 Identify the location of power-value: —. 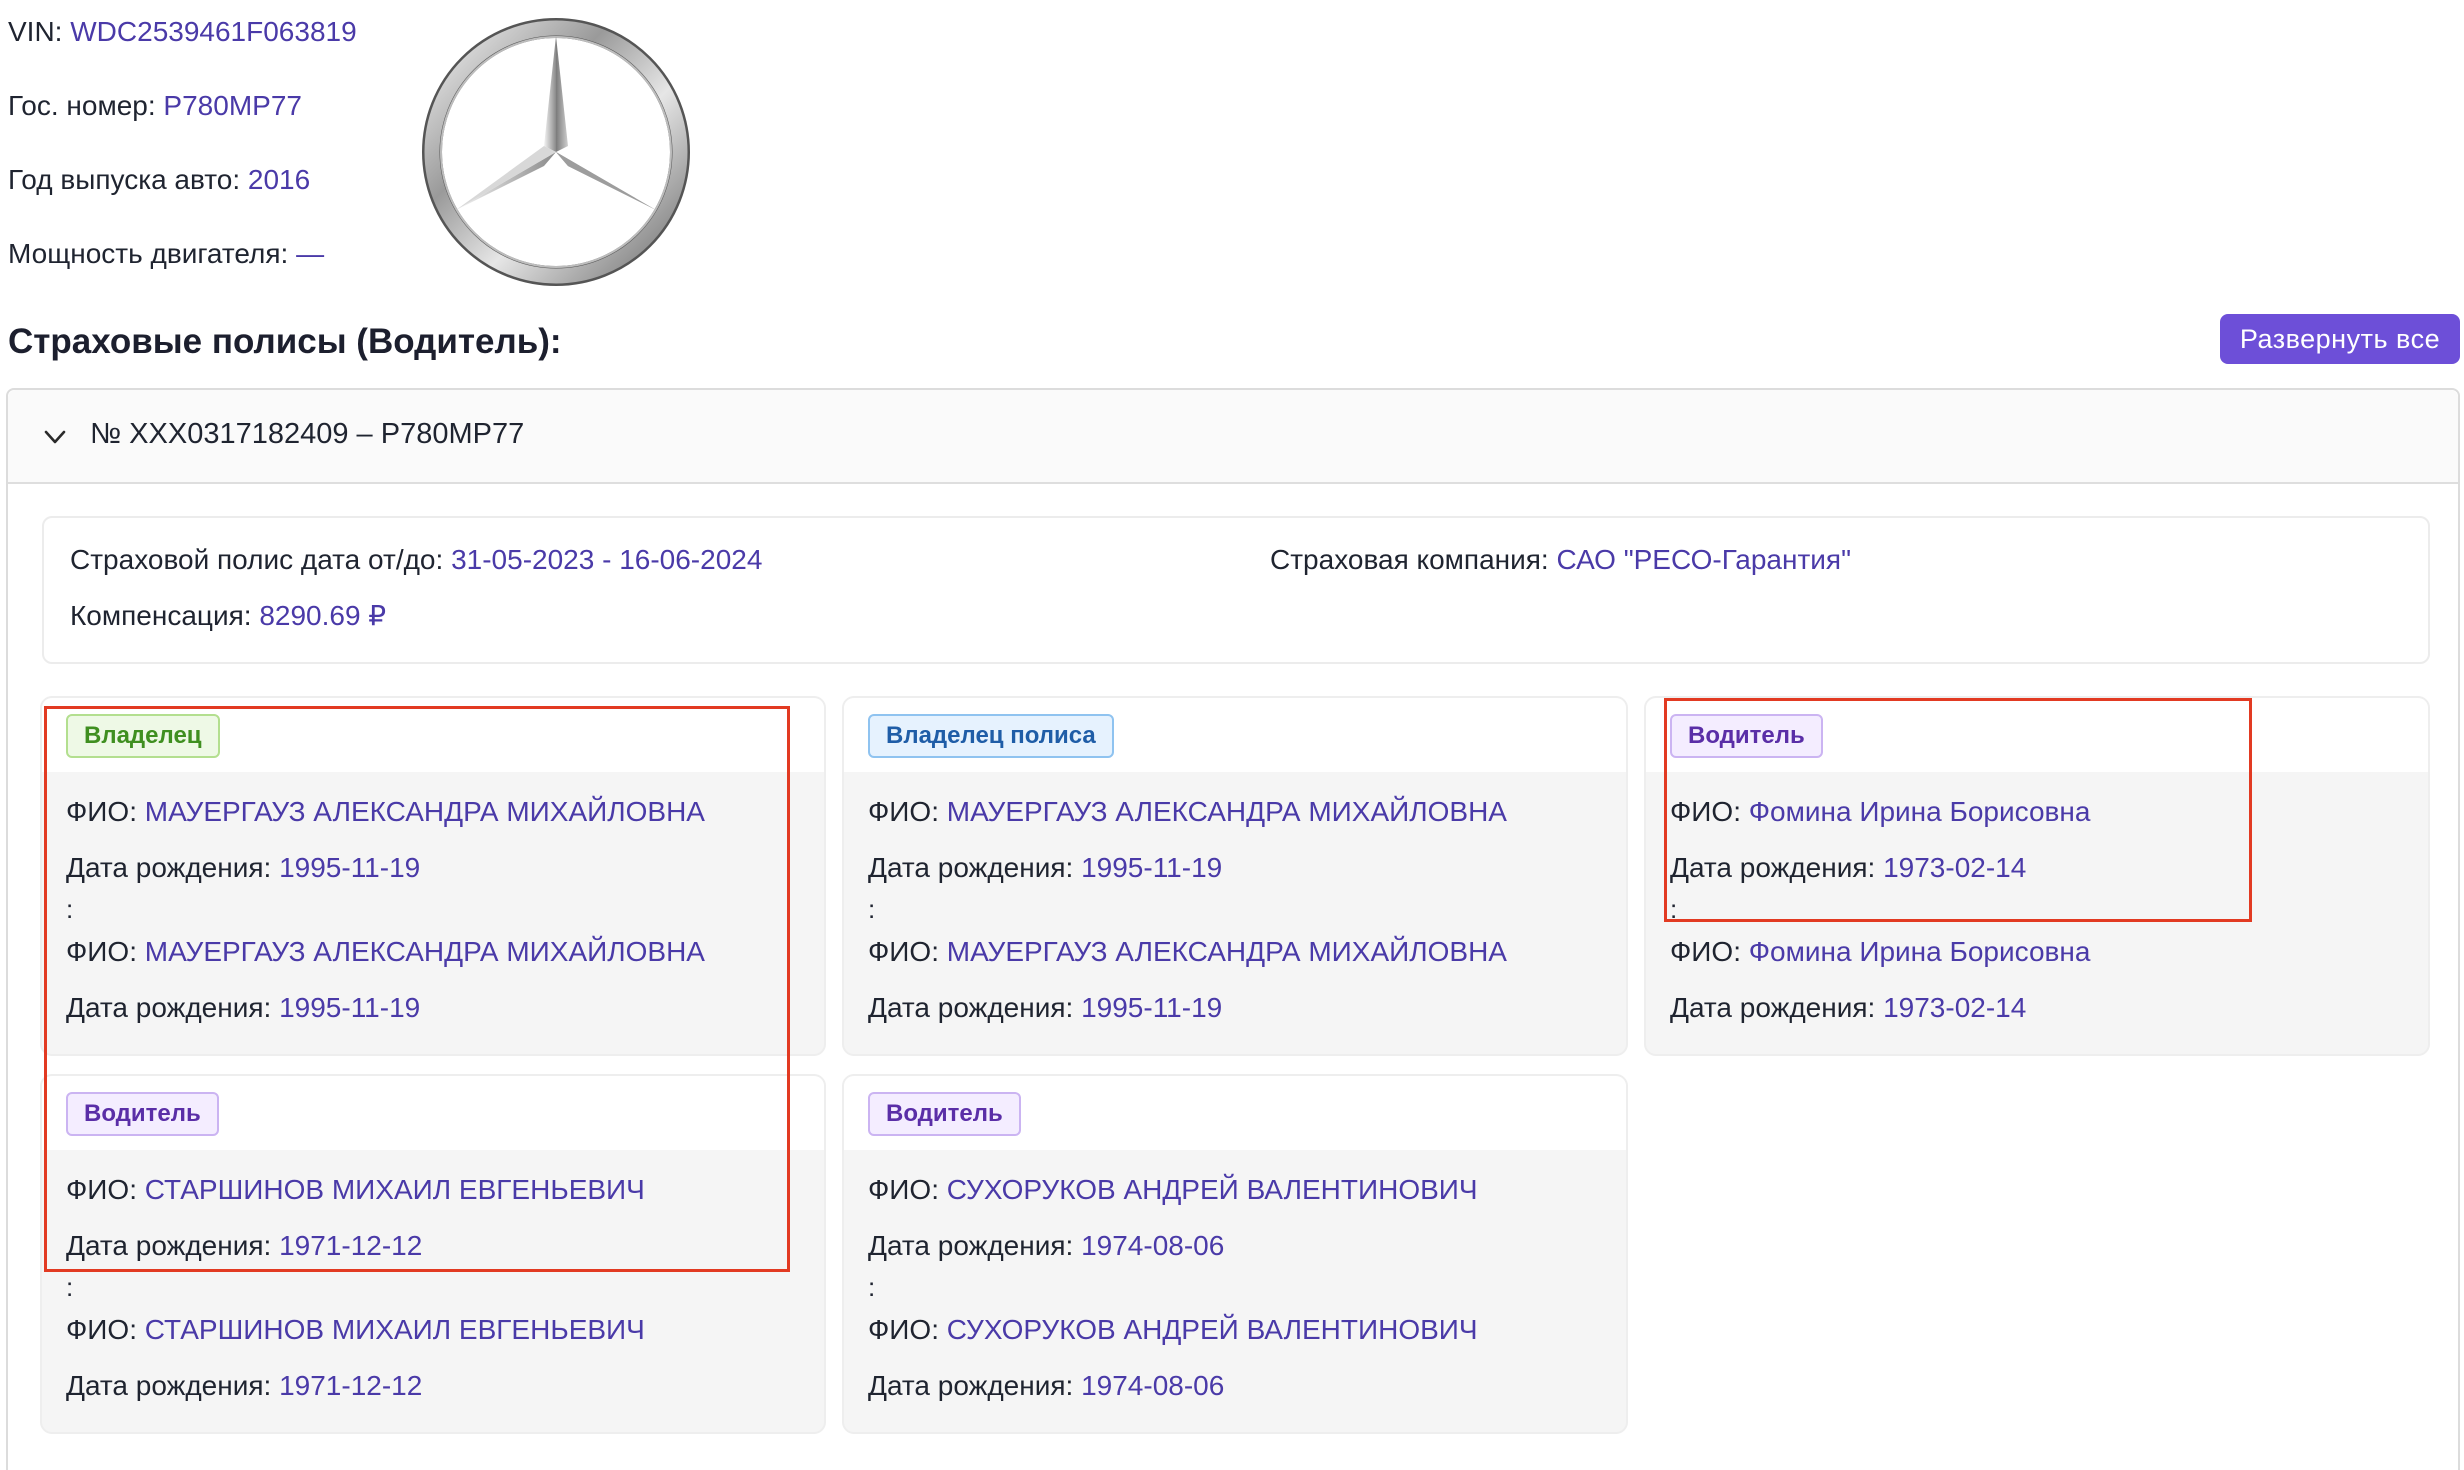
(310, 253).